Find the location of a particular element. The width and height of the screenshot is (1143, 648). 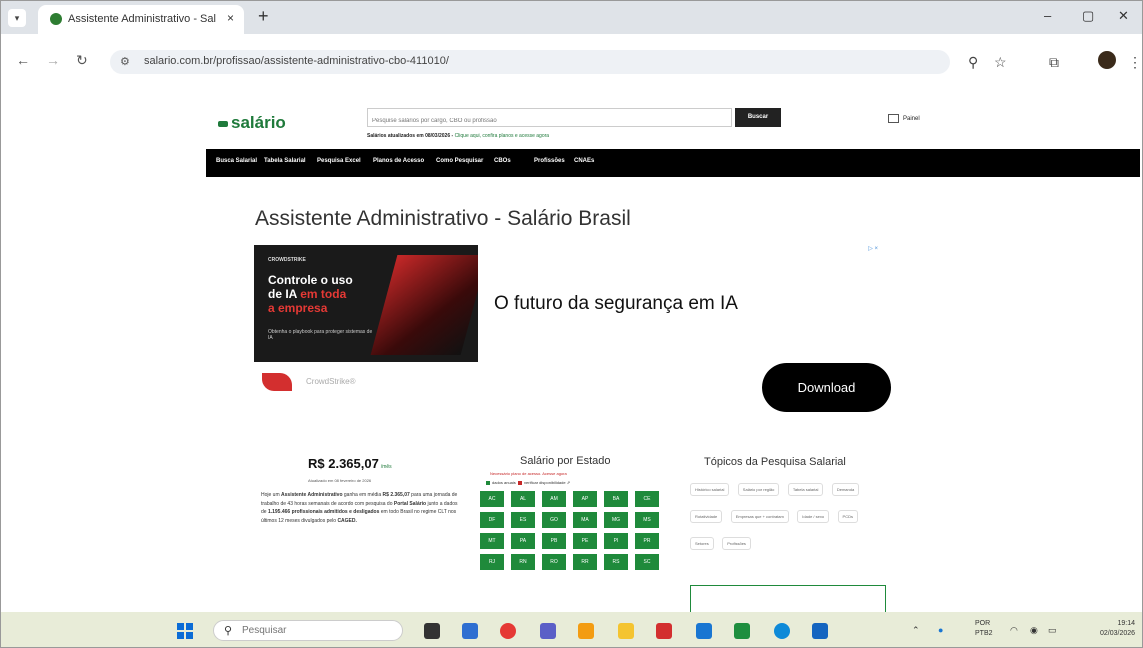

back-arrow-icon: ← is located at coordinates (23, 60).